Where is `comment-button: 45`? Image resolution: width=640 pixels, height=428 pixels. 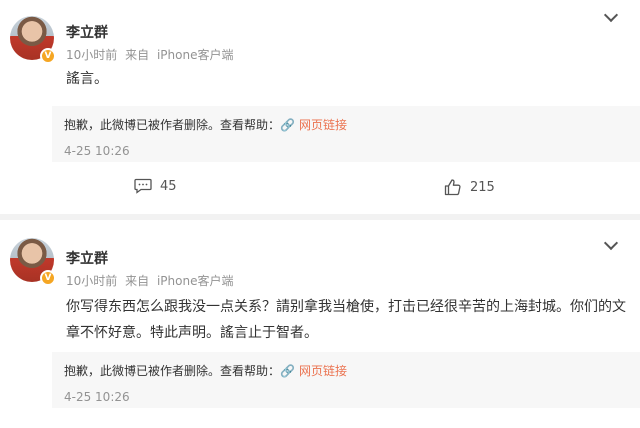
comment-button: 45 is located at coordinates (155, 186).